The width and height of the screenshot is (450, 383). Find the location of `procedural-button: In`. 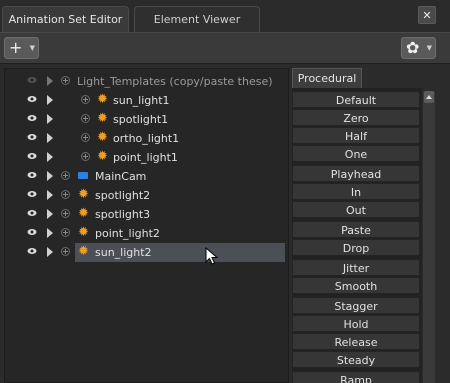

procedural-button: In is located at coordinates (356, 191).